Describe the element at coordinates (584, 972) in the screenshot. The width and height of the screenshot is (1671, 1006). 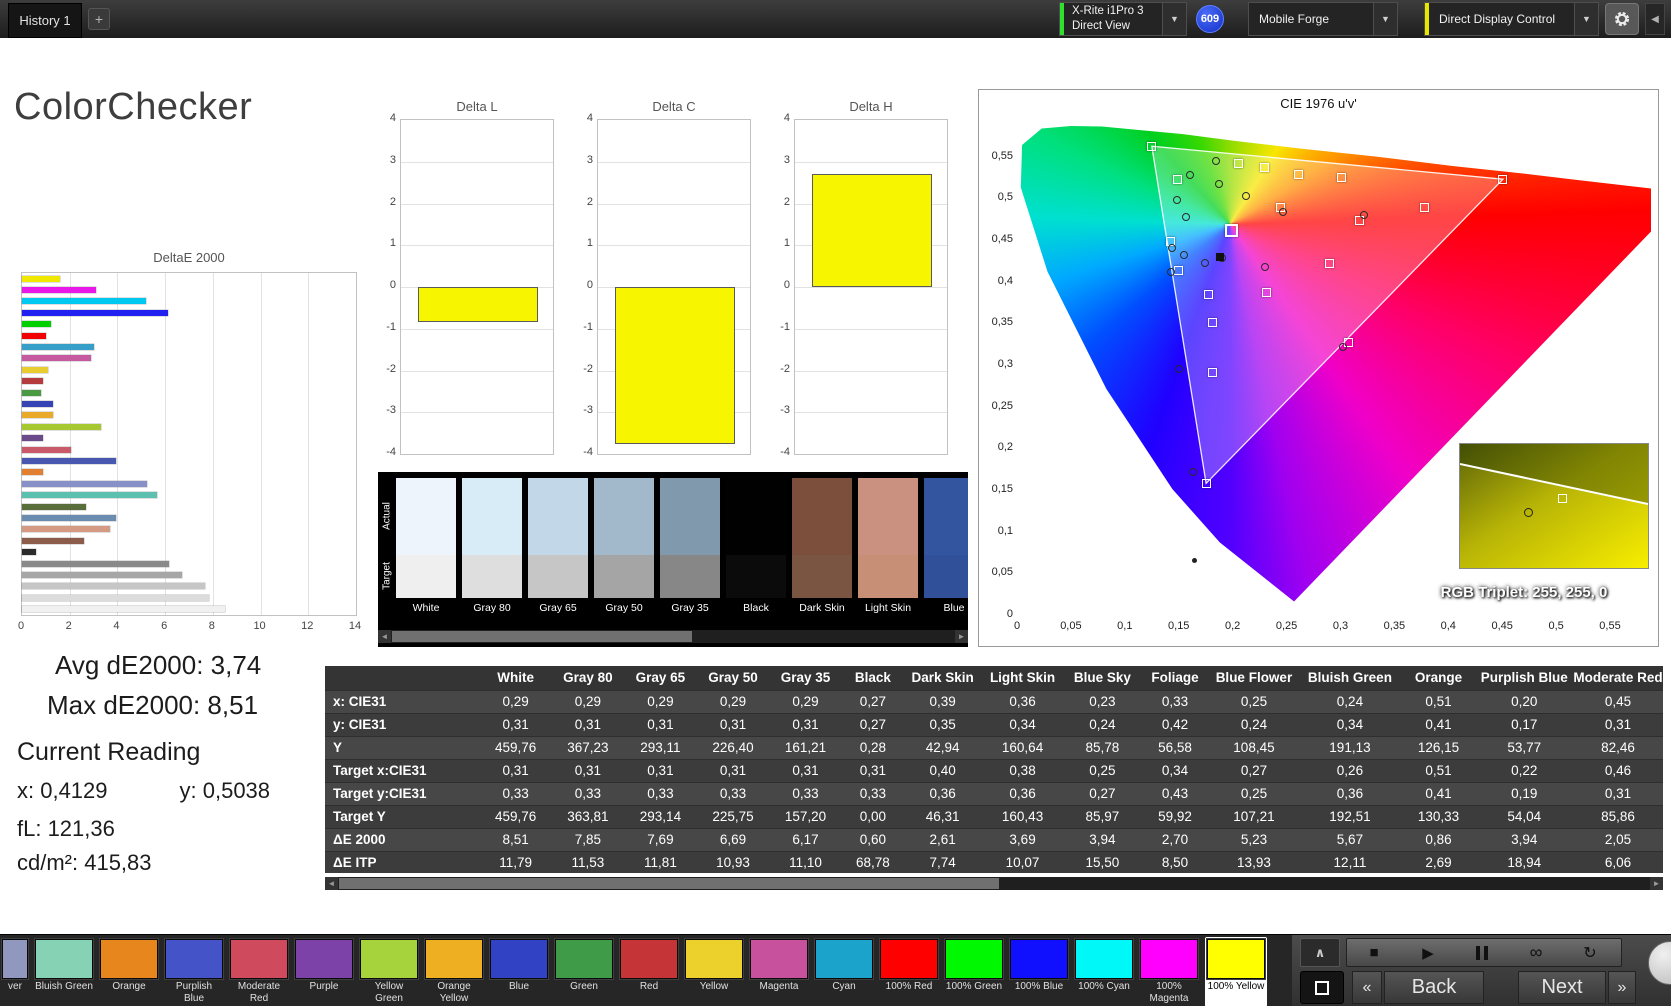
I see `patch-button-green: Green` at that location.